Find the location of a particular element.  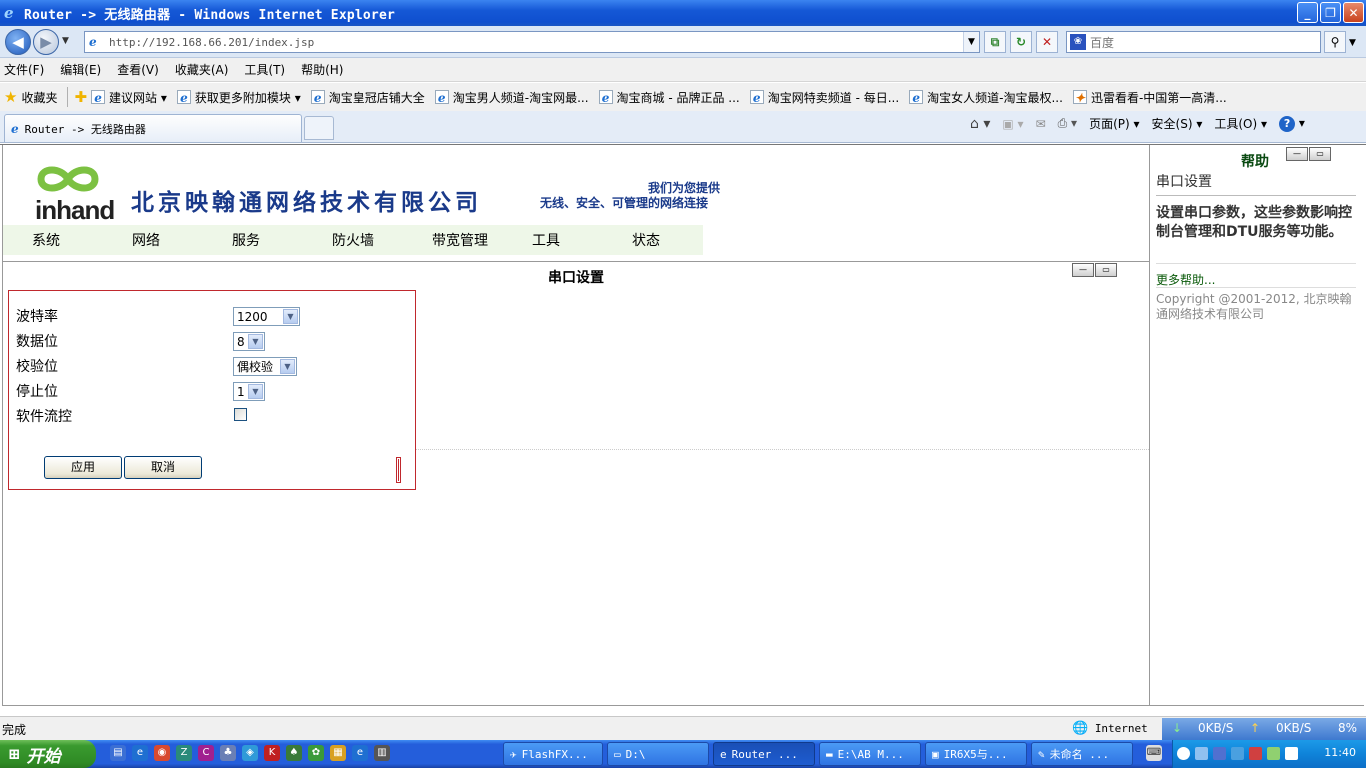

favorite-link: e 建议网站 ▾ is located at coordinates (129, 97).